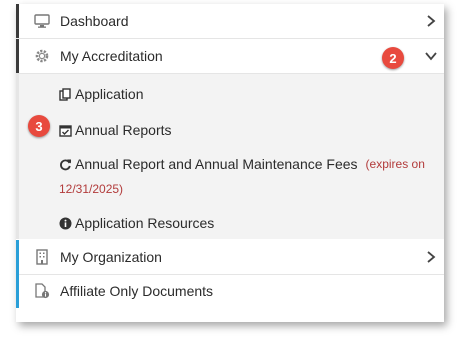  I want to click on gear-icon, so click(42, 56).